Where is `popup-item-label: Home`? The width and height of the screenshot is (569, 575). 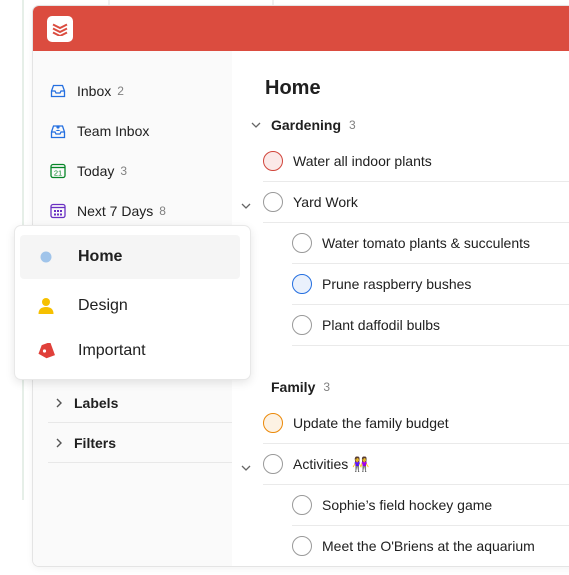
popup-item-label: Home is located at coordinates (100, 256).